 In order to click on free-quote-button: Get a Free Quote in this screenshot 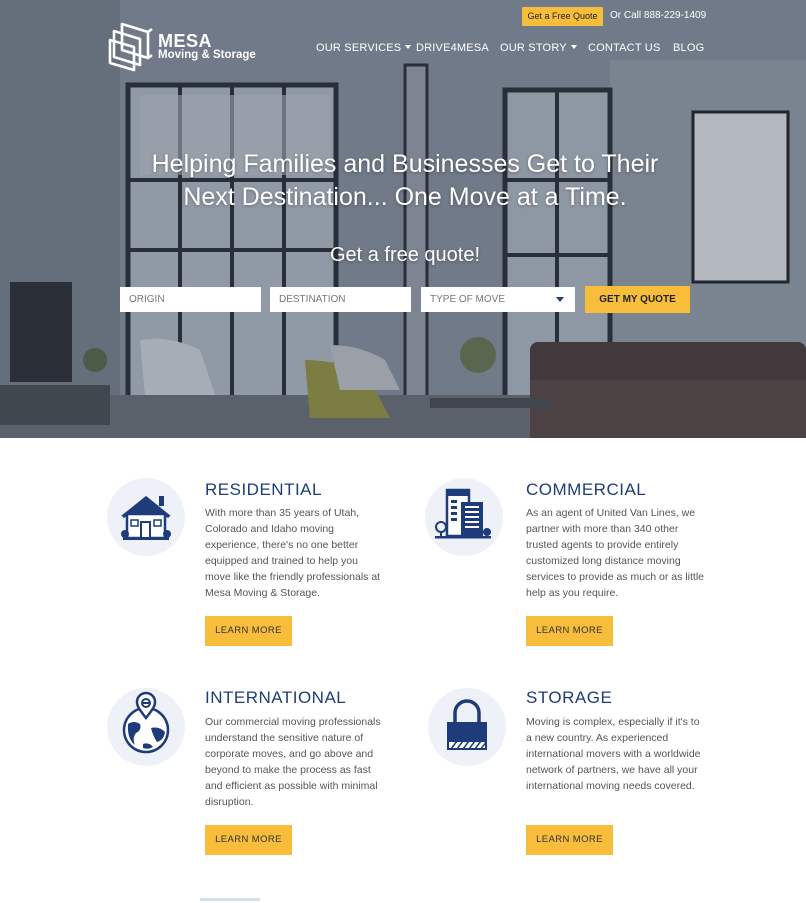, I will do `click(562, 16)`.